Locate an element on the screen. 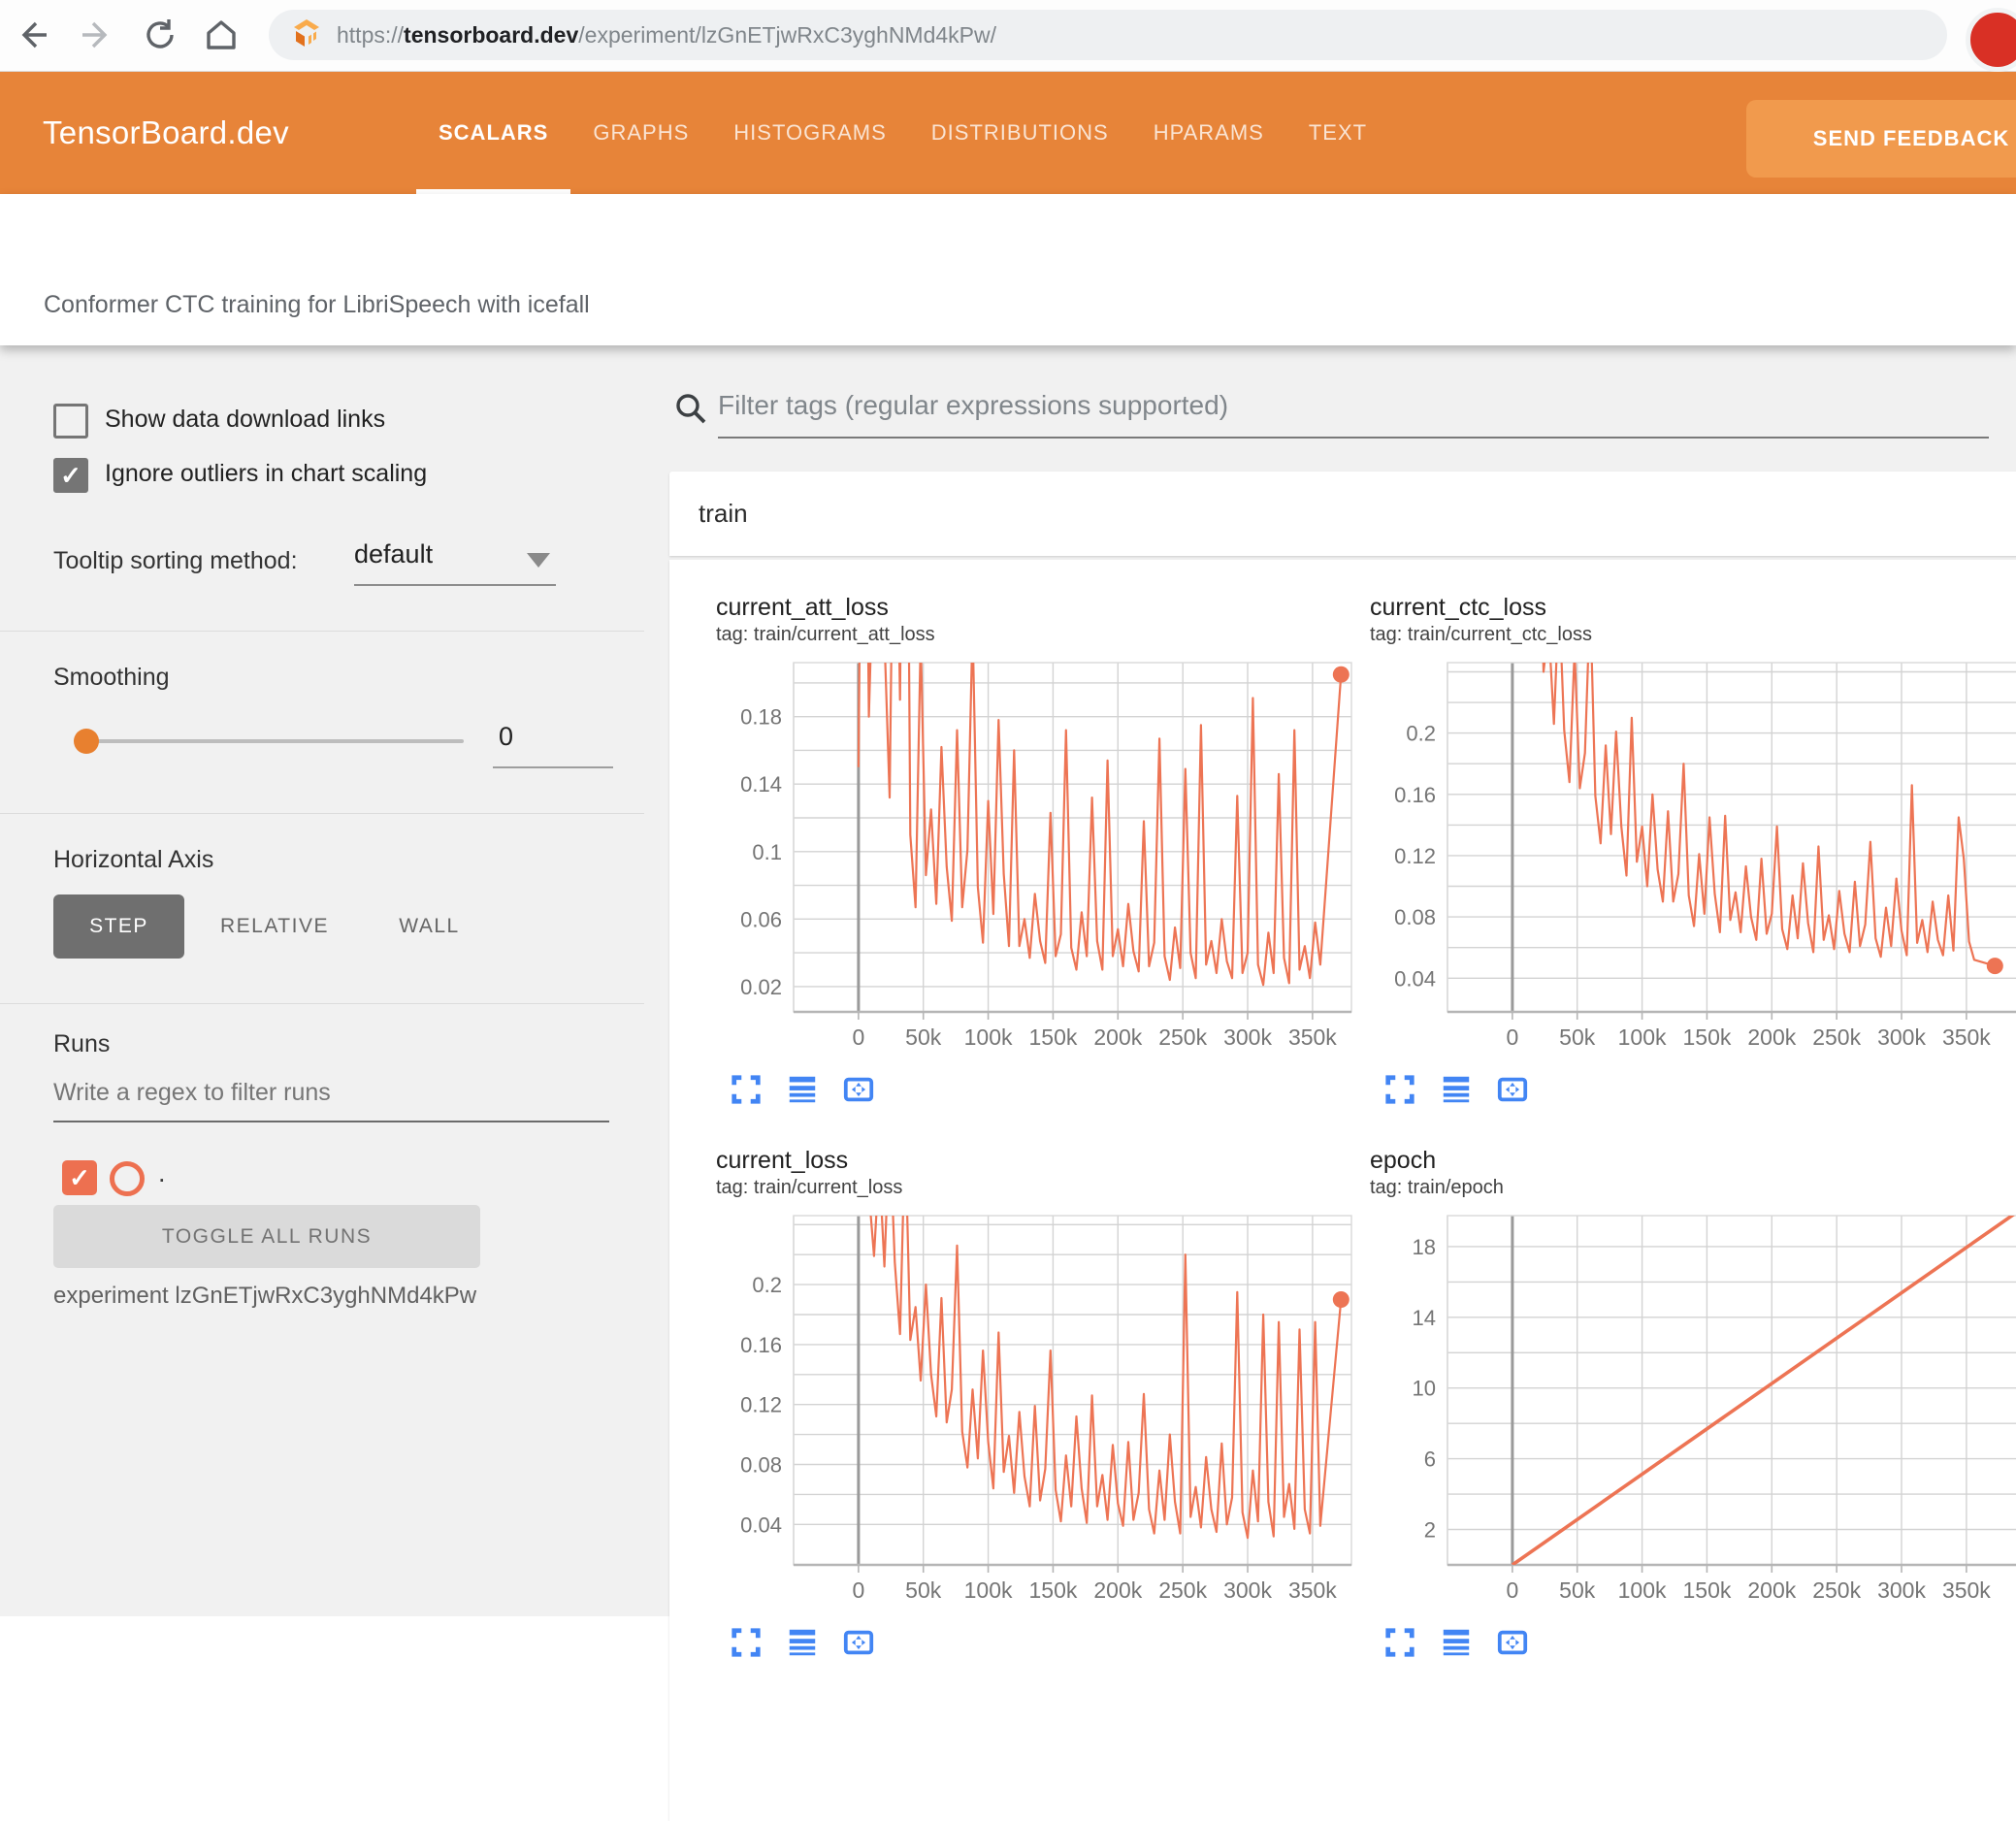 The width and height of the screenshot is (2016, 1821). brand-logo: TensorBoard.dev is located at coordinates (166, 133).